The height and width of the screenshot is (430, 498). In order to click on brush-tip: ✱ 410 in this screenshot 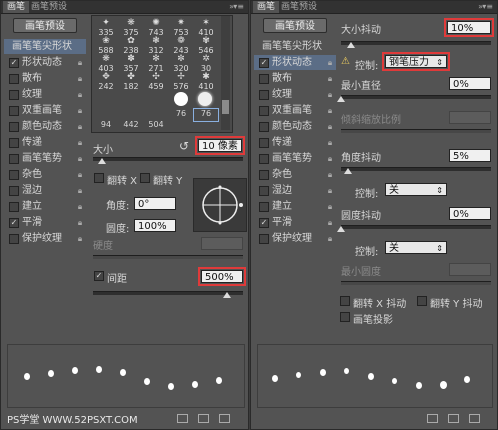, I will do `click(206, 81)`.